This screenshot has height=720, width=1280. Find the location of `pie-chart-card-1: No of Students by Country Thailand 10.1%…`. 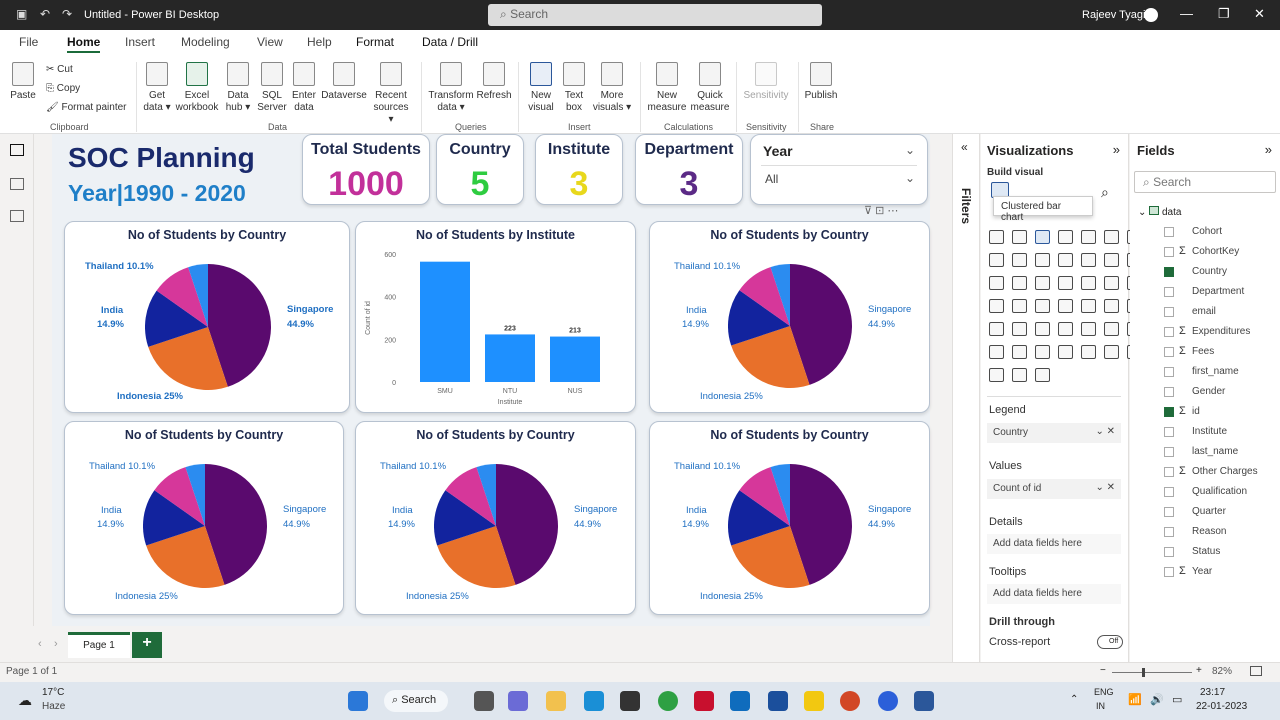

pie-chart-card-1: No of Students by Country Thailand 10.1%… is located at coordinates (207, 317).